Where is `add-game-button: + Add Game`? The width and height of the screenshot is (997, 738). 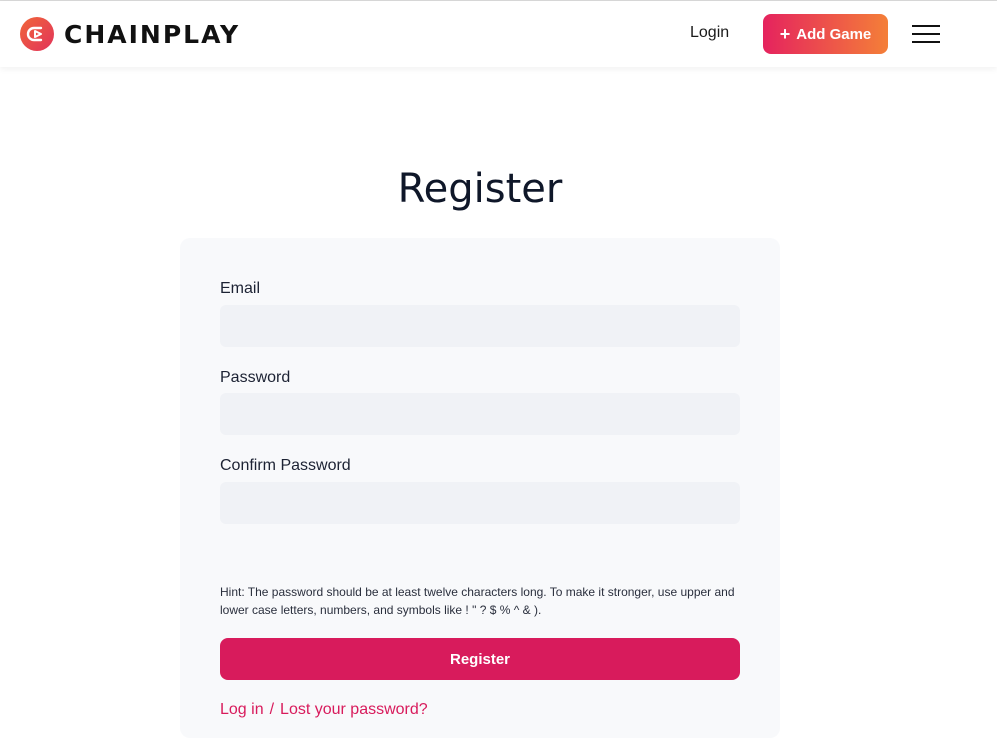
add-game-button: + Add Game is located at coordinates (825, 34).